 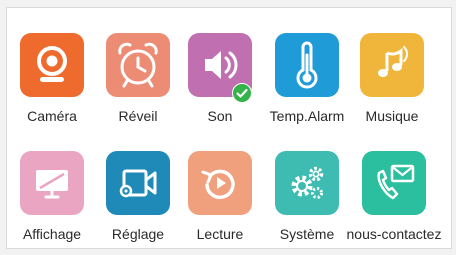 What do you see at coordinates (394, 183) in the screenshot?
I see `phone-mail-icon` at bounding box center [394, 183].